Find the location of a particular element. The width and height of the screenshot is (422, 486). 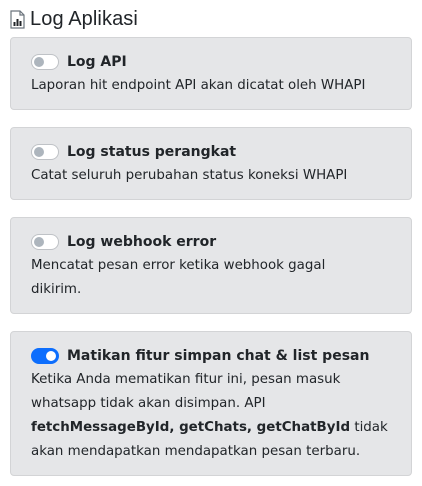

disable-chat-toggle is located at coordinates (45, 356).